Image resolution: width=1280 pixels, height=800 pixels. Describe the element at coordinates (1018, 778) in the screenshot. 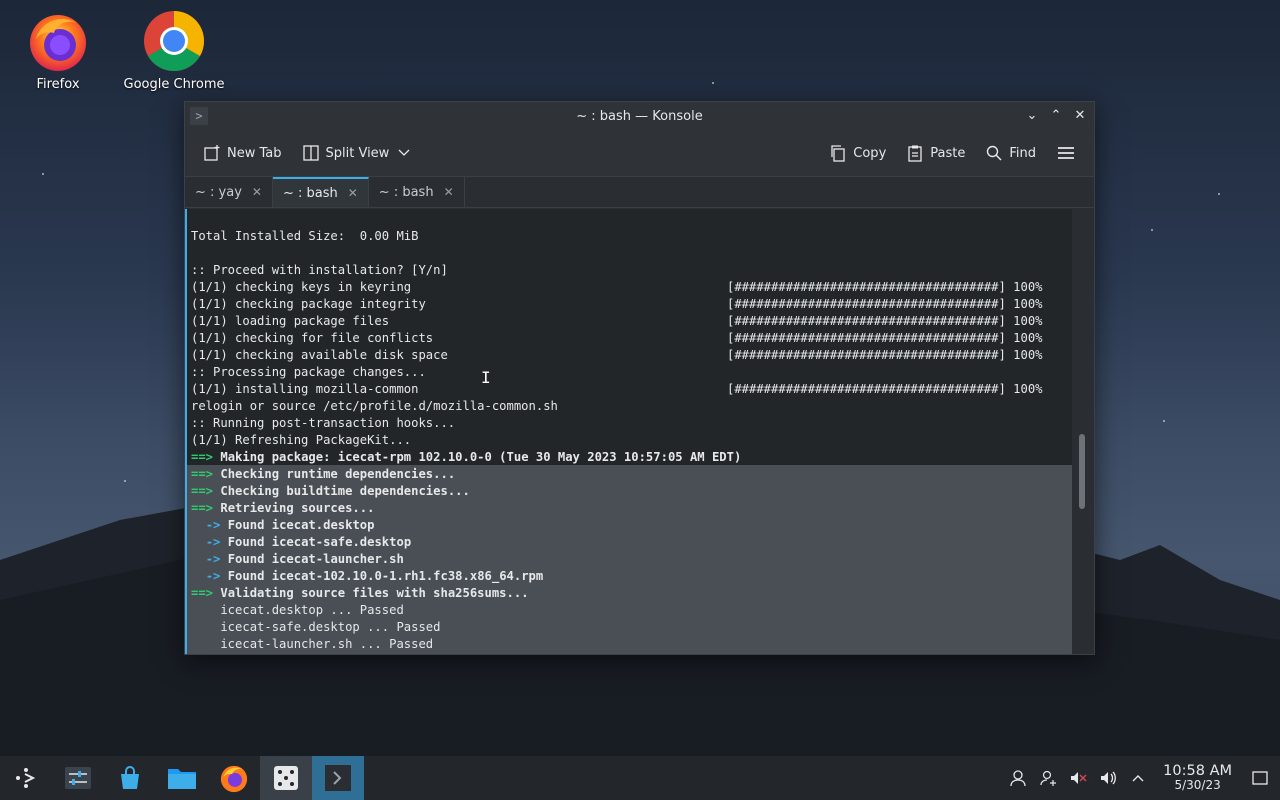

I see `user-icon` at that location.